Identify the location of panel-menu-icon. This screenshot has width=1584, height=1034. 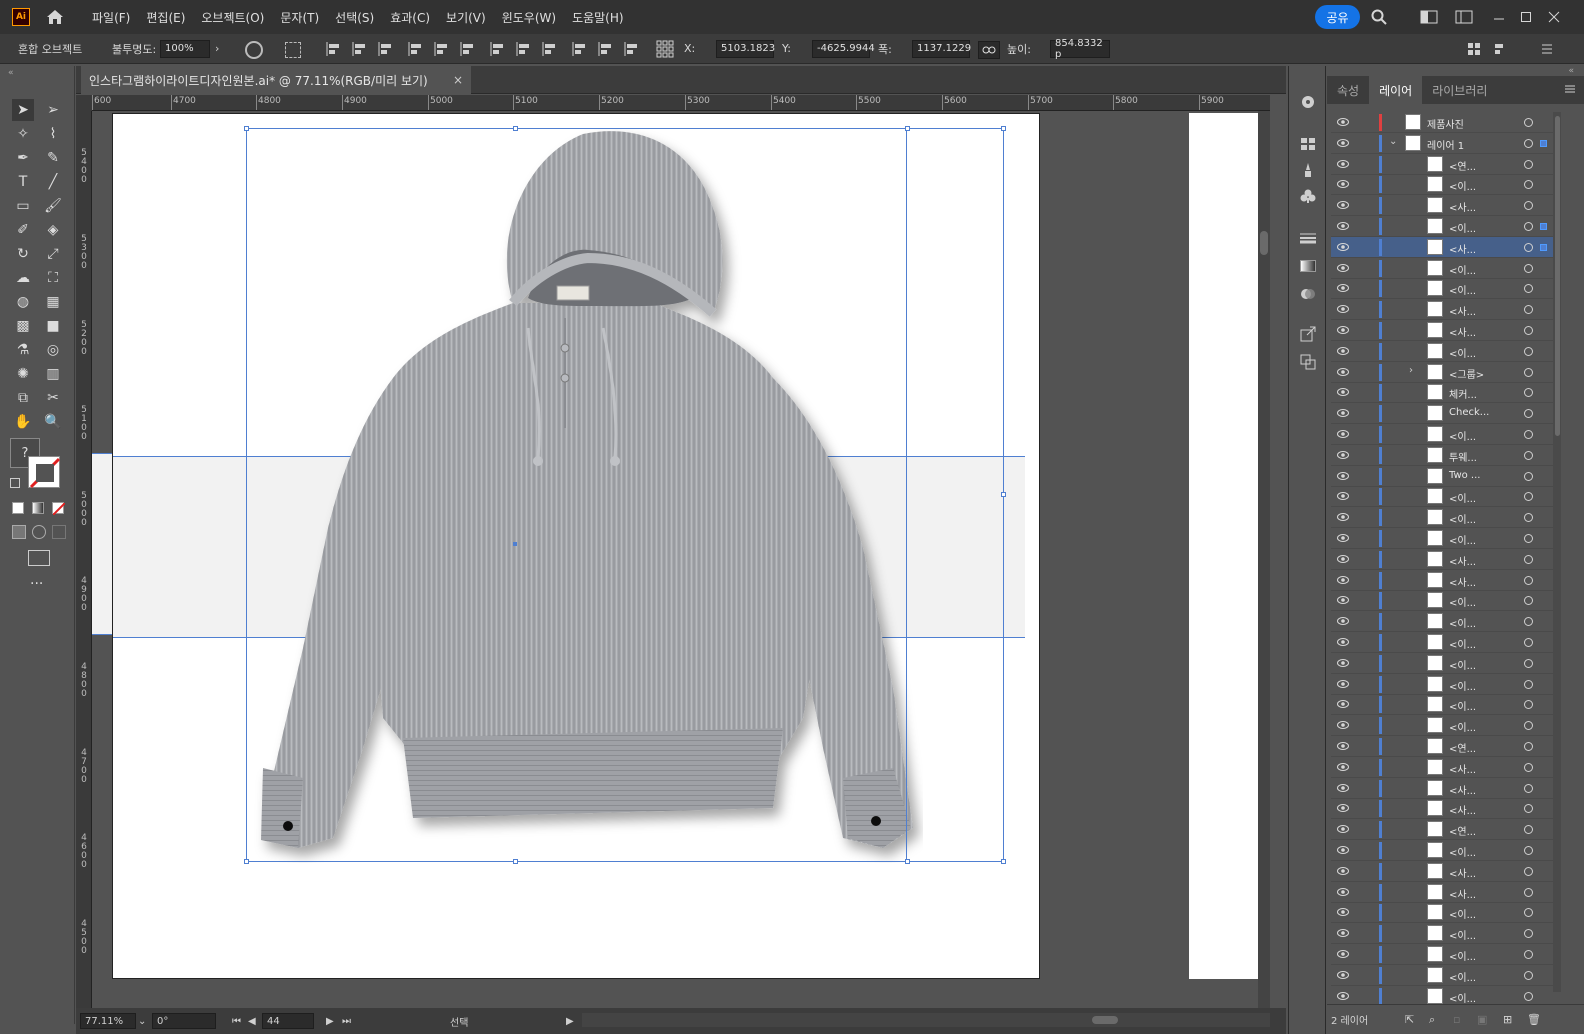
(1547, 49).